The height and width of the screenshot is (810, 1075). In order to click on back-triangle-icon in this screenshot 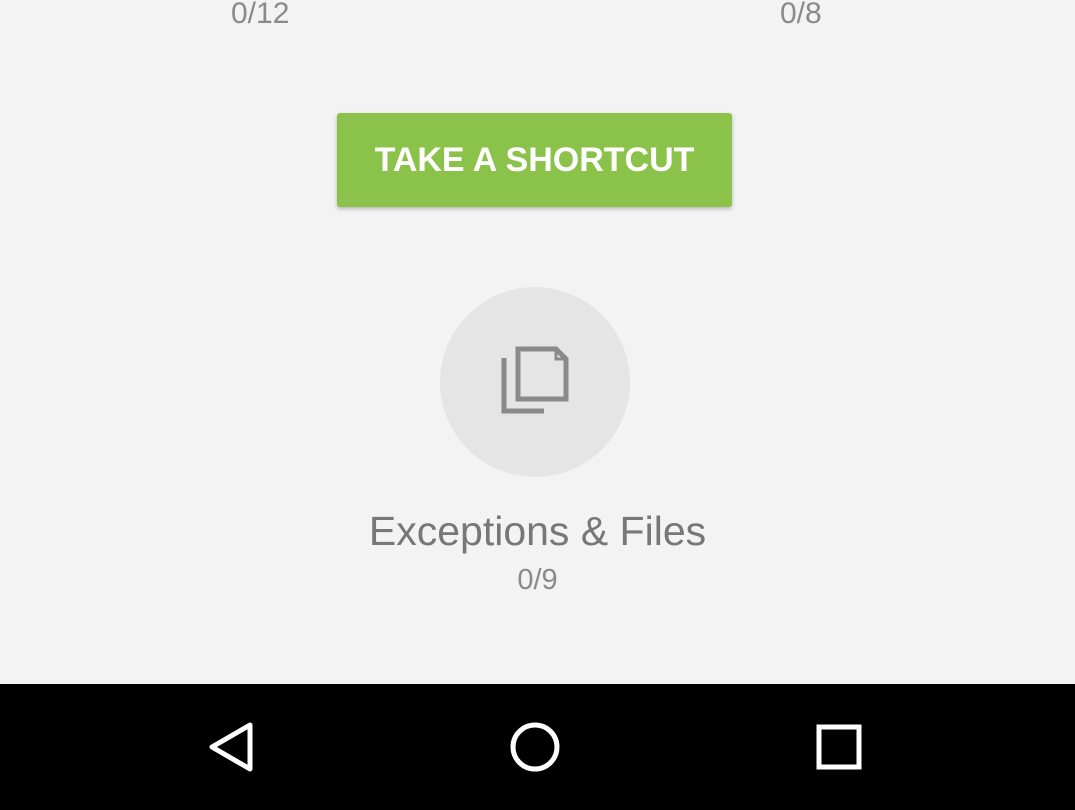, I will do `click(231, 747)`.